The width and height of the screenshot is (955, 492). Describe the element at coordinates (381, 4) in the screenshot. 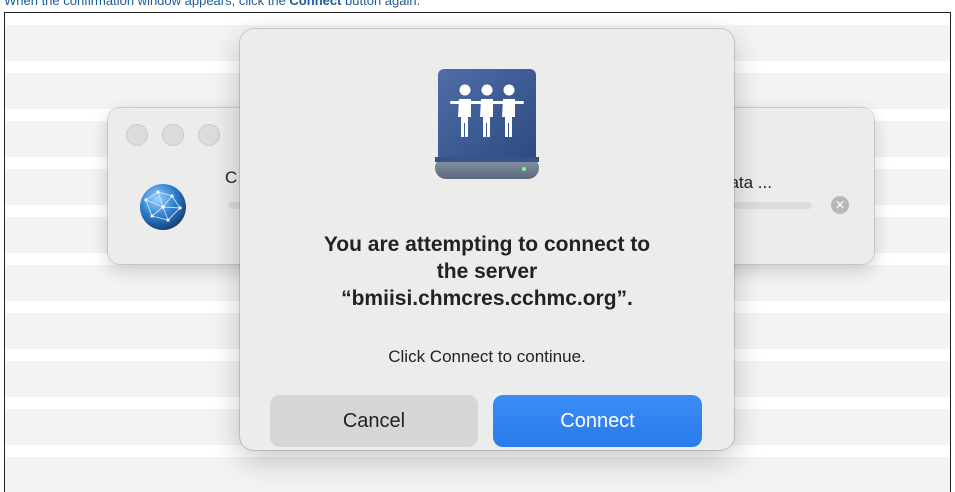

I see `instruction-after: button again.` at that location.